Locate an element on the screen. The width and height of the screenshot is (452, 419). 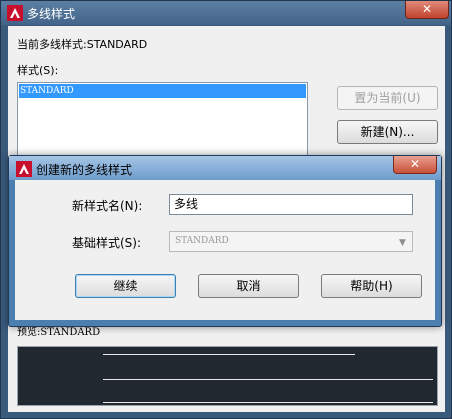
preview-line-bottom is located at coordinates (268, 402).